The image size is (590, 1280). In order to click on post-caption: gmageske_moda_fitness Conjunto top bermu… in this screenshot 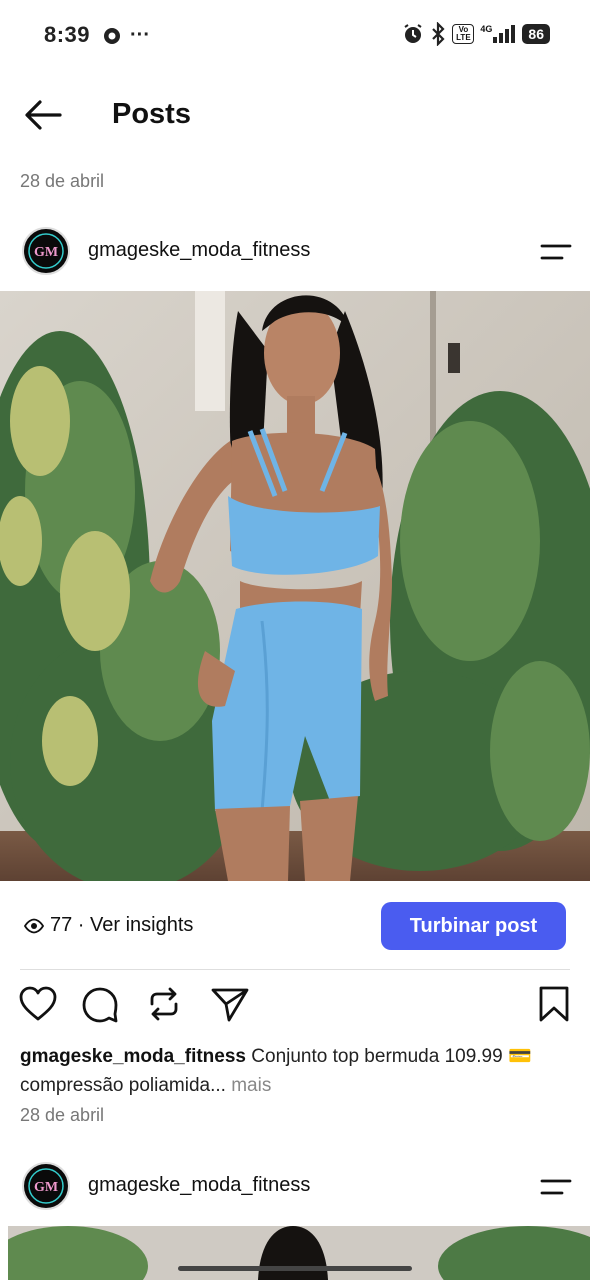, I will do `click(290, 1071)`.